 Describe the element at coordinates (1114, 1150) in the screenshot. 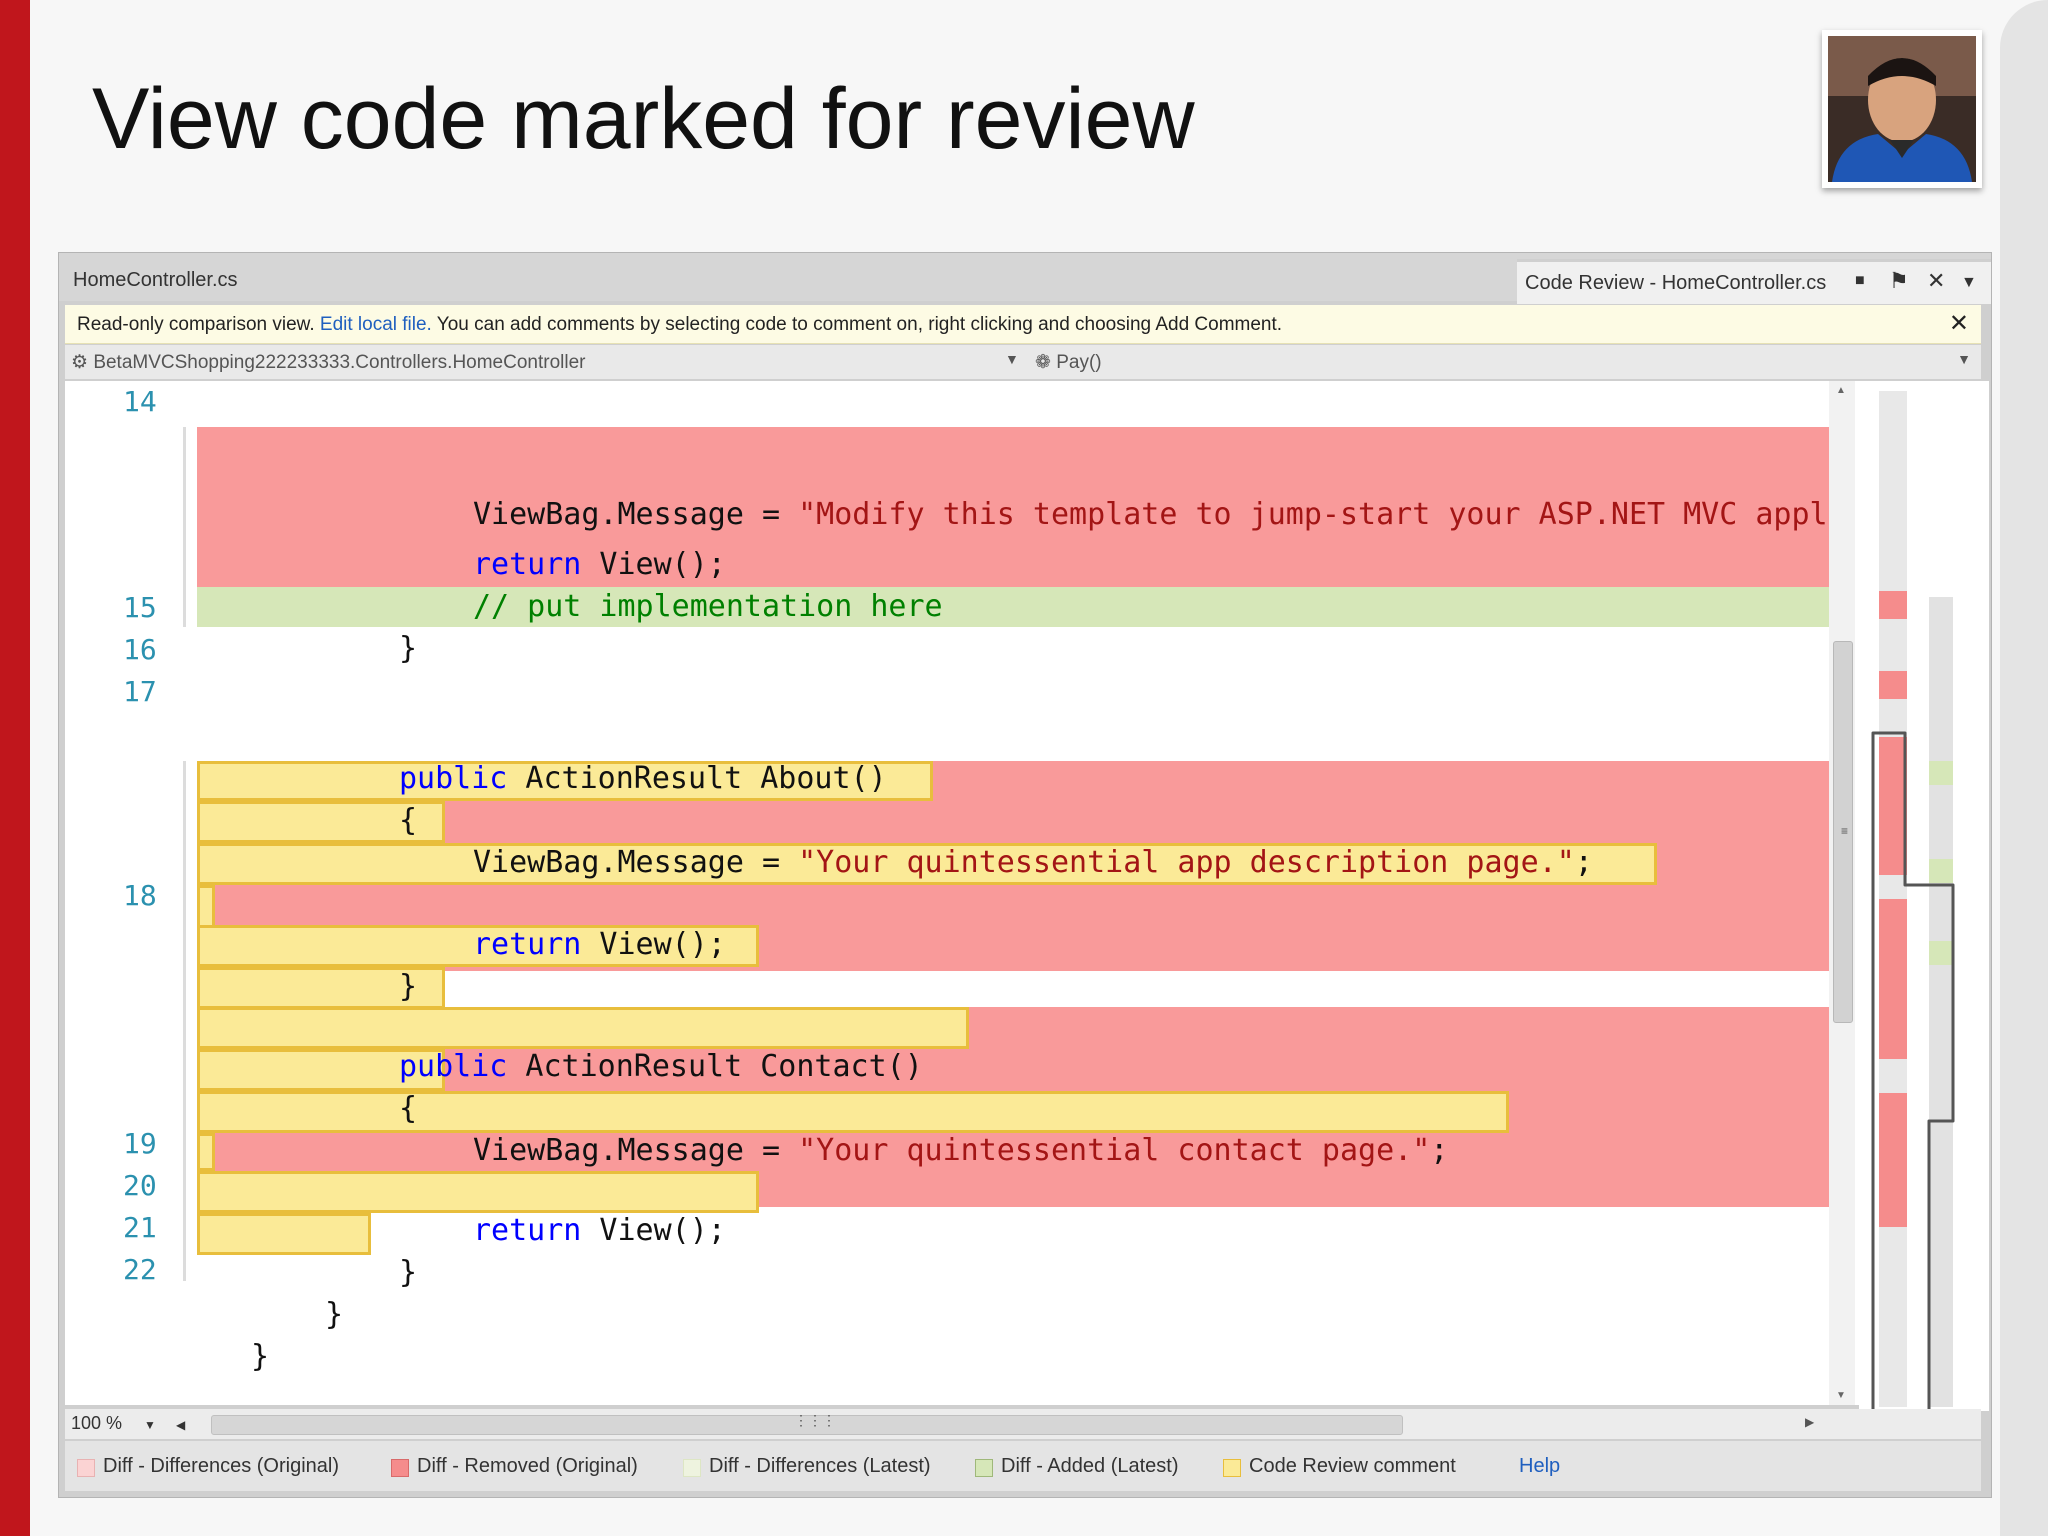

I see `code-string: "Your quintessential contact page."` at that location.